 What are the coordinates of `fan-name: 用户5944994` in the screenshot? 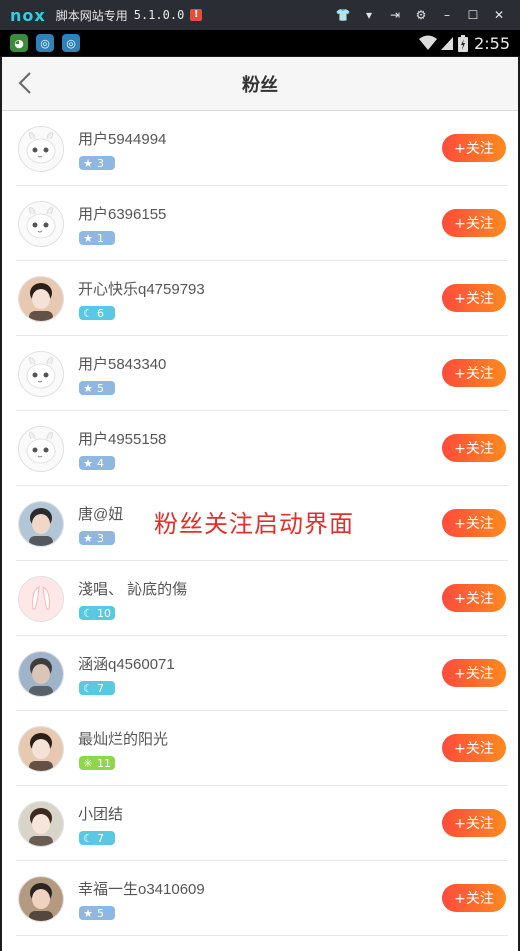 It's located at (122, 138).